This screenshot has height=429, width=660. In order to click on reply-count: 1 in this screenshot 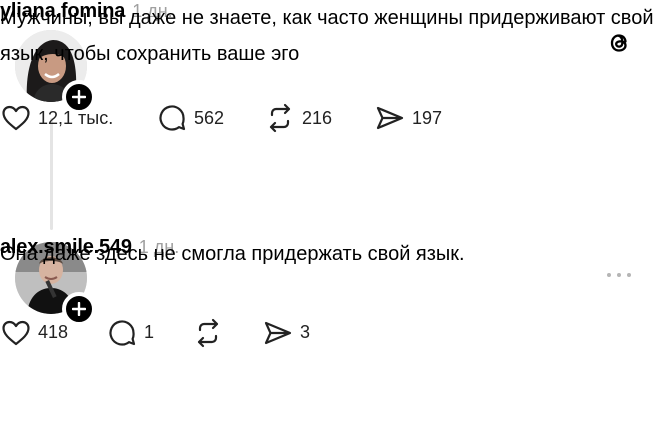, I will do `click(149, 332)`.